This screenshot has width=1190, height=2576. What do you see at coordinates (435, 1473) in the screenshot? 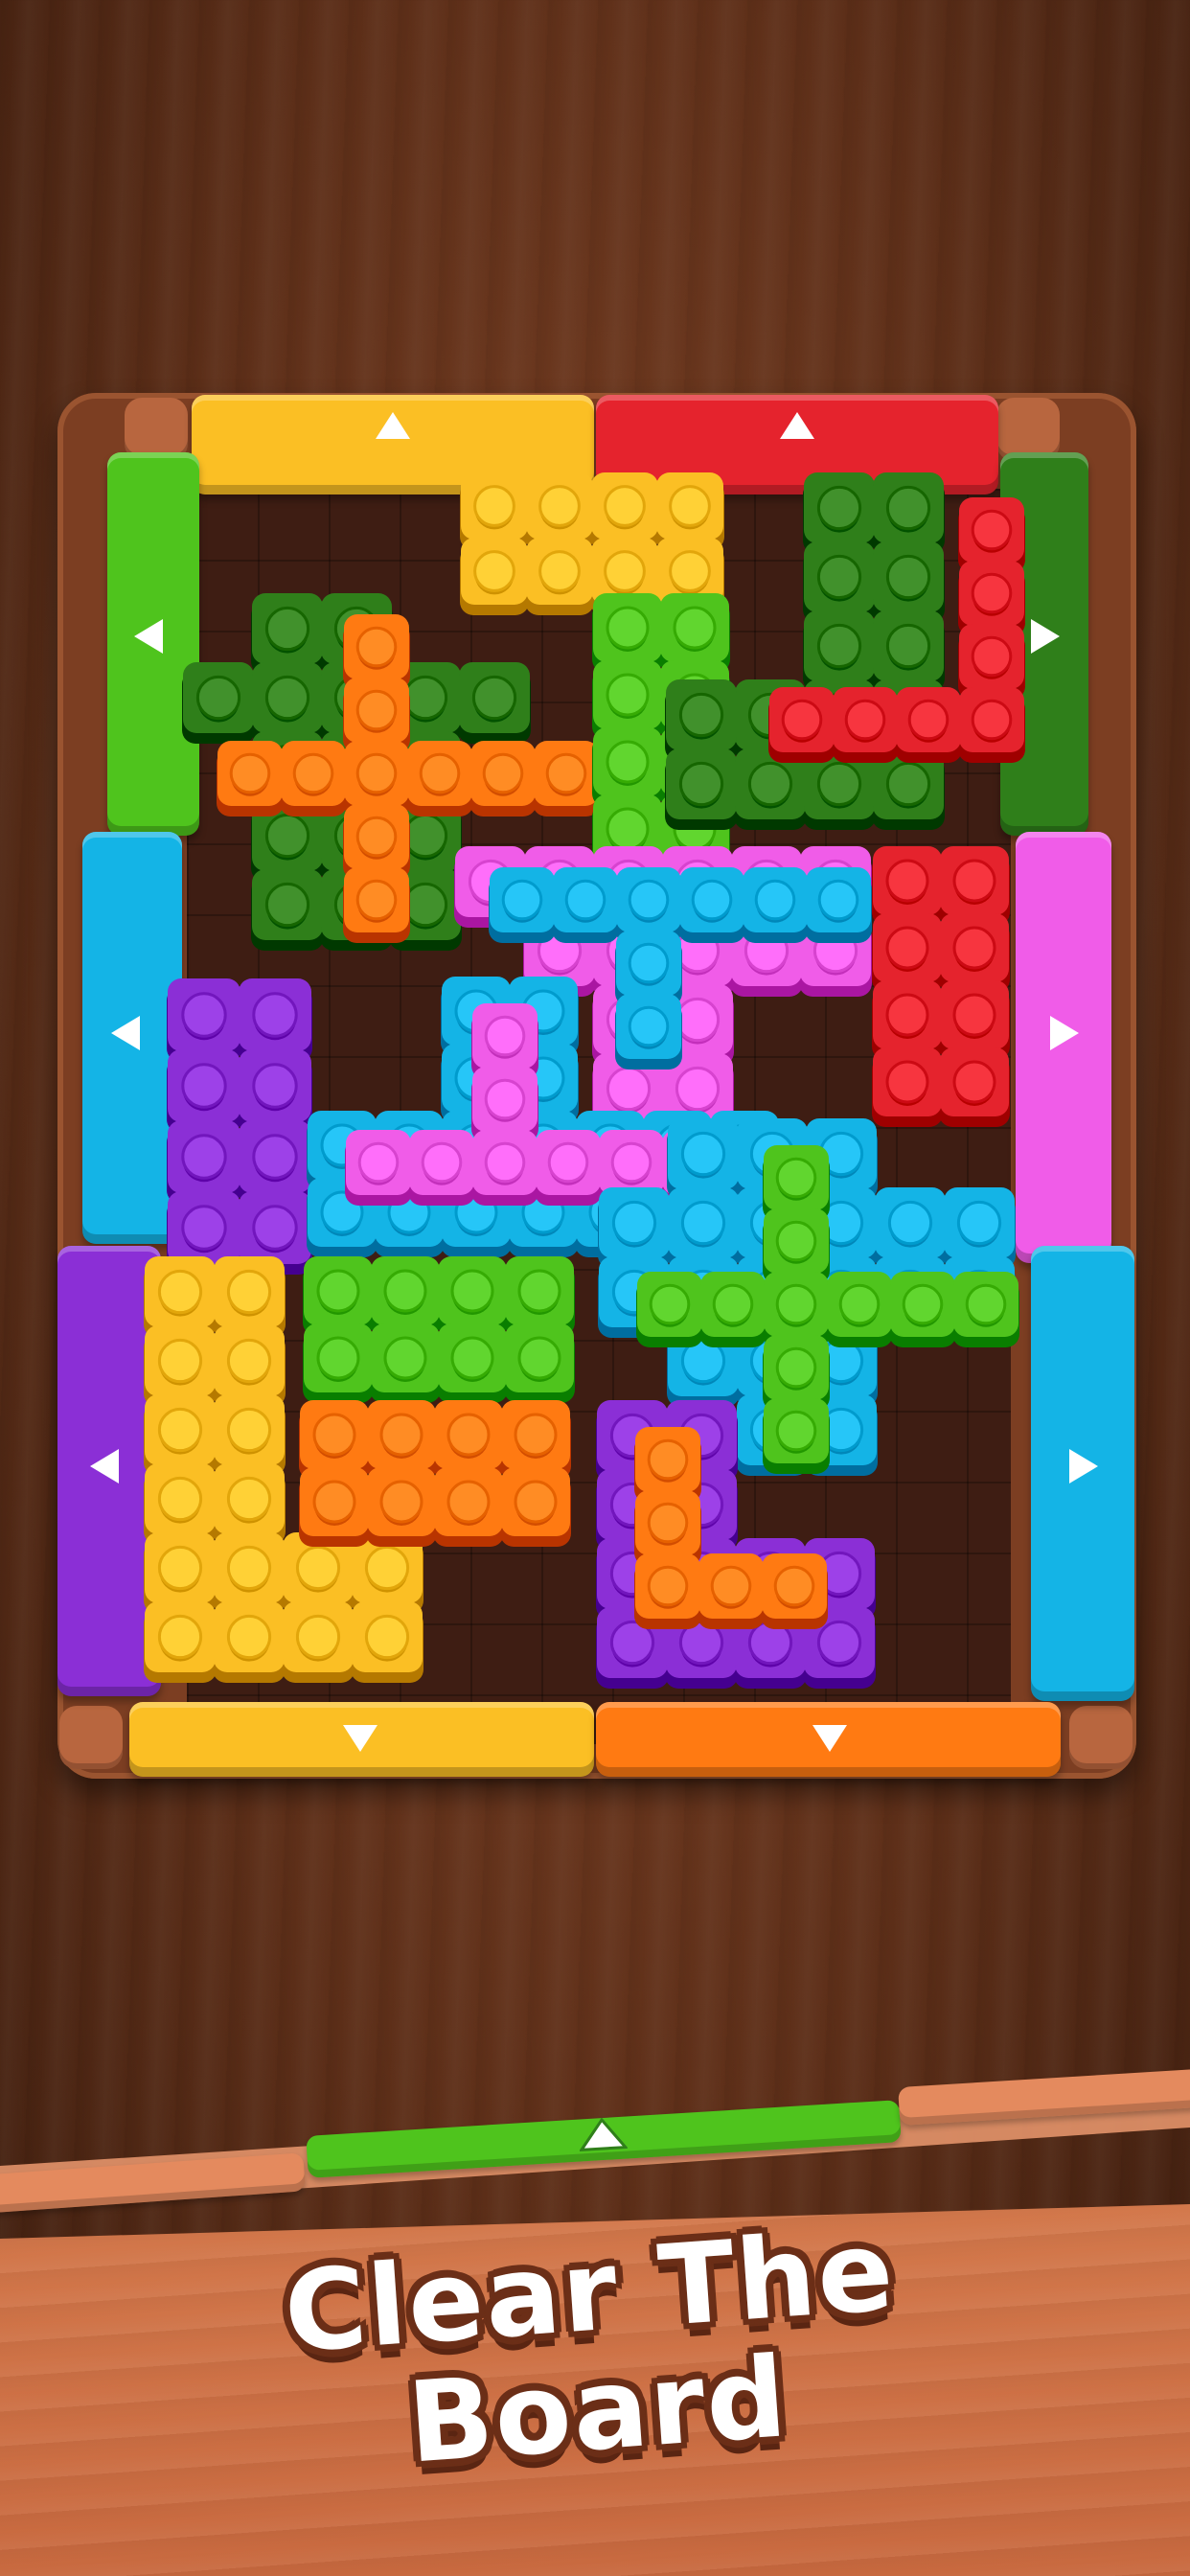
I see `orange-bar-piece` at bounding box center [435, 1473].